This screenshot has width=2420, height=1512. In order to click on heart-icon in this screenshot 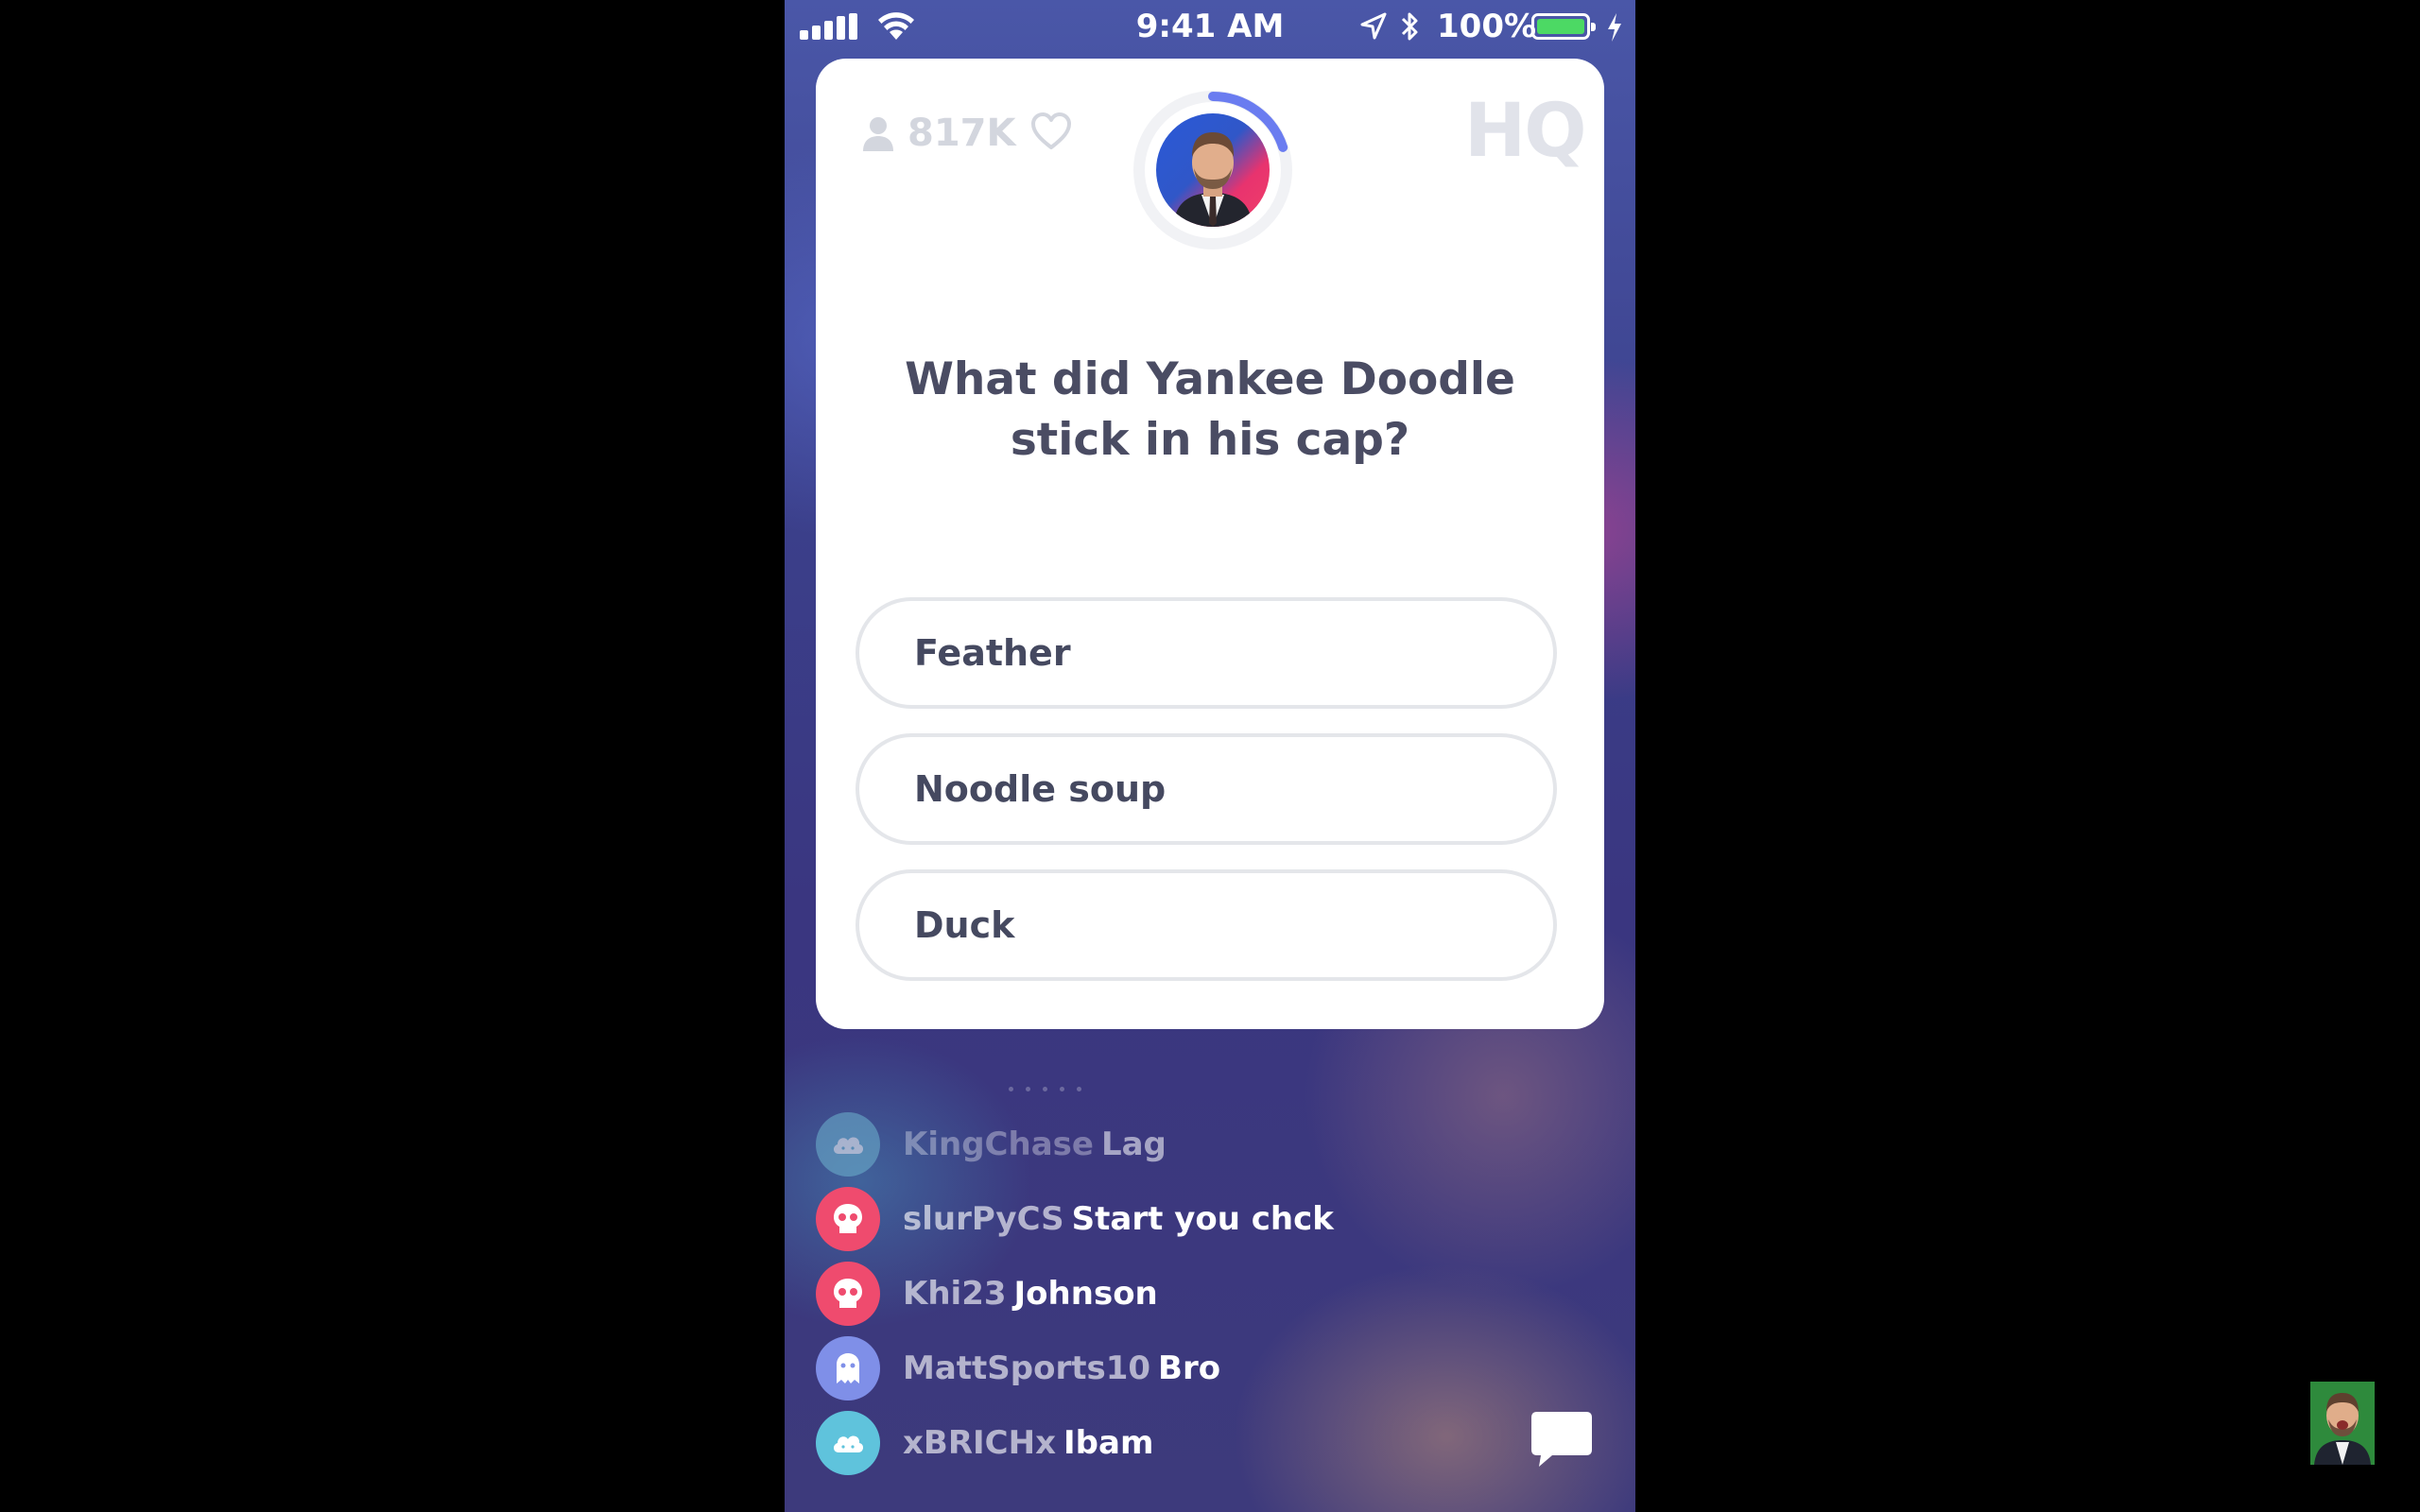, I will do `click(1051, 131)`.